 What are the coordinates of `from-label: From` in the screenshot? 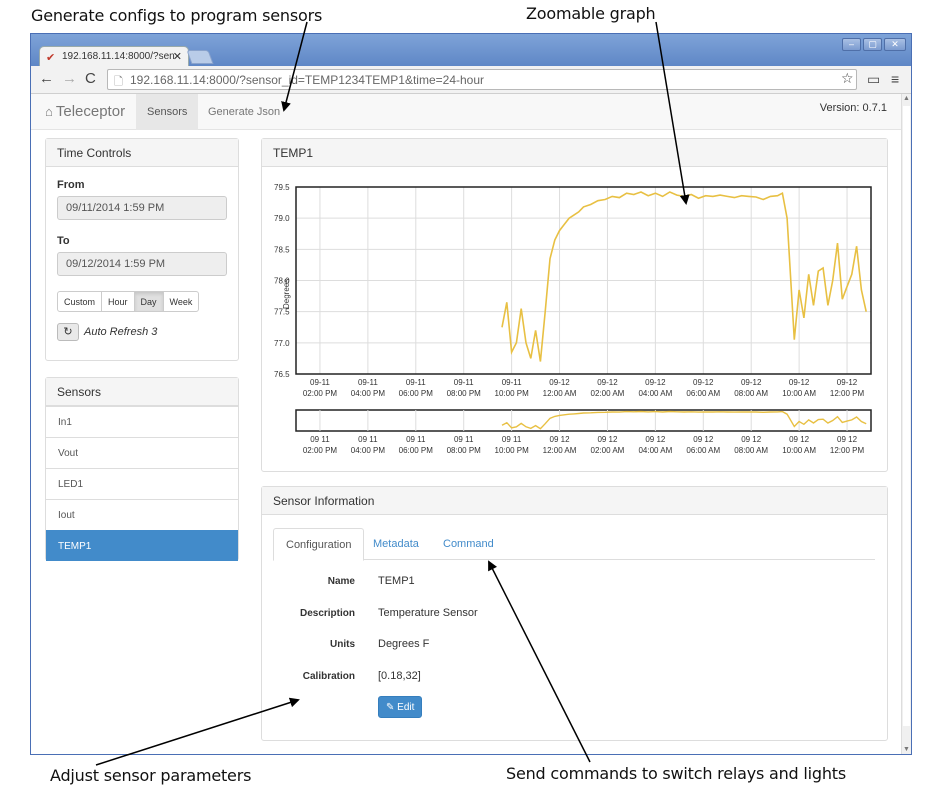 It's located at (71, 185).